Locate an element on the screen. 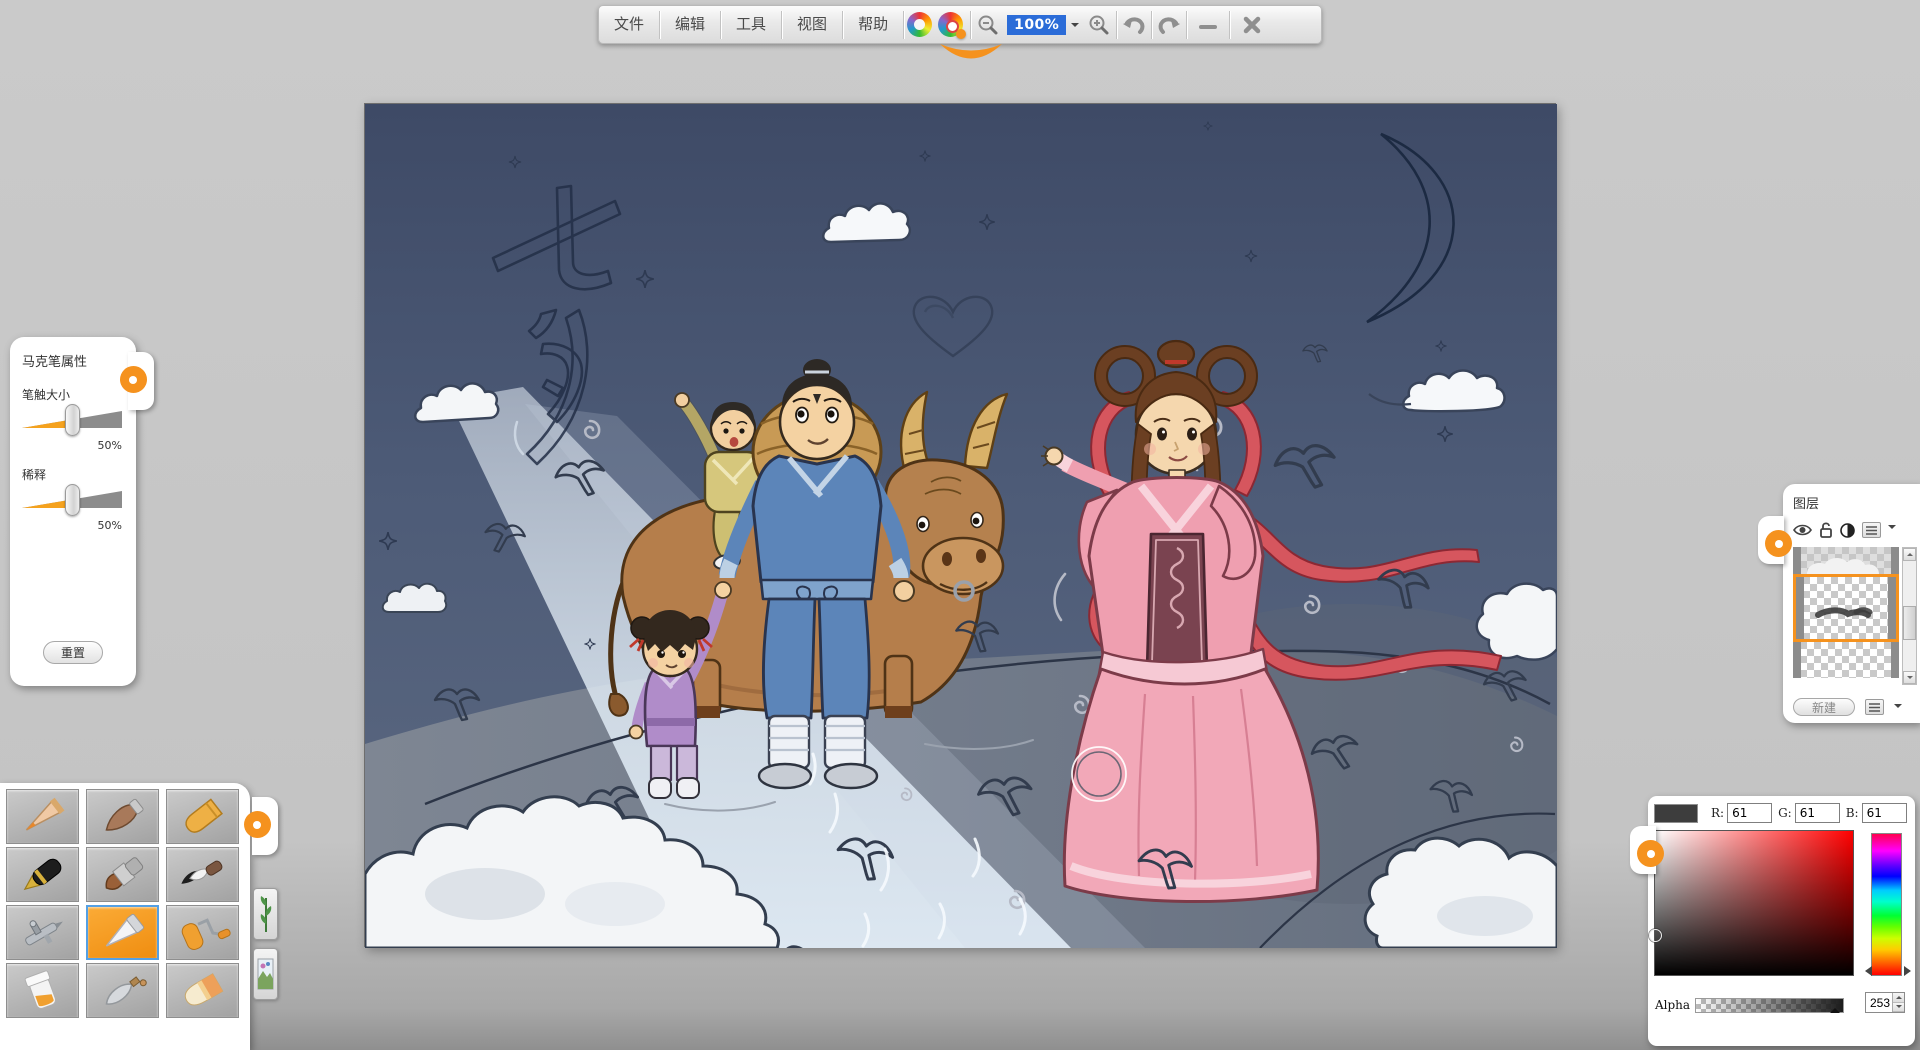  dilution-label: 稀释 is located at coordinates (34, 475).